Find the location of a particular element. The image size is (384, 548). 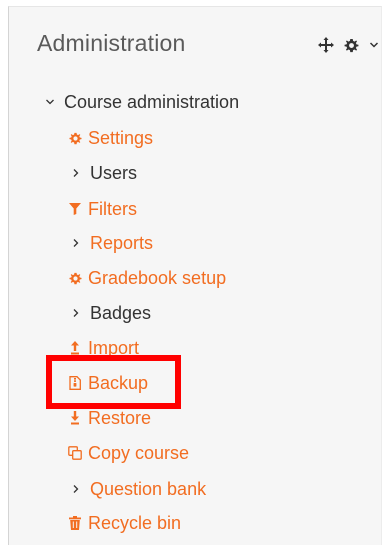

menu-item-copy-course: Copy course is located at coordinates (128, 453).